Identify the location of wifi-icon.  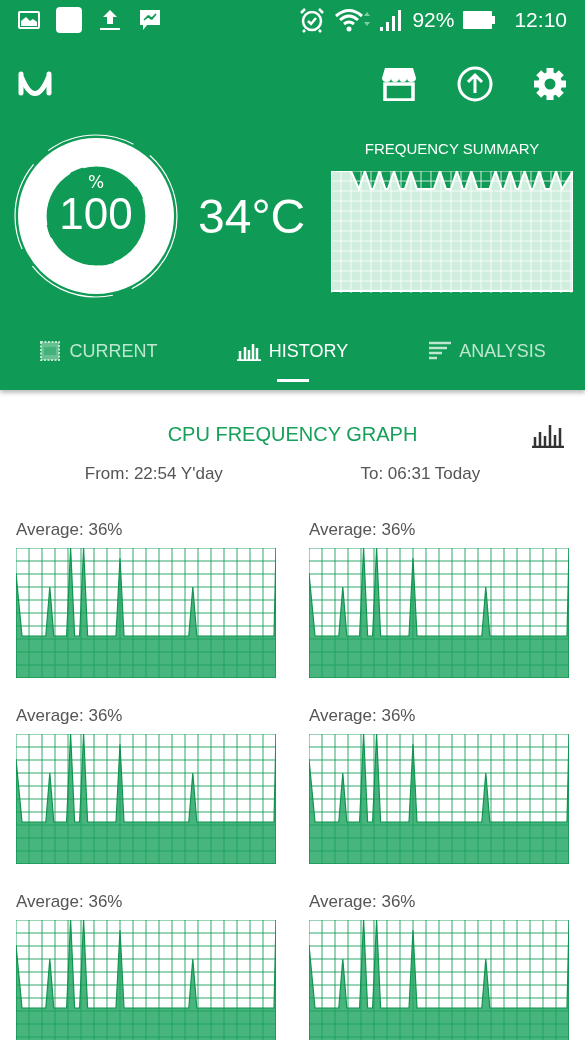
(352, 20).